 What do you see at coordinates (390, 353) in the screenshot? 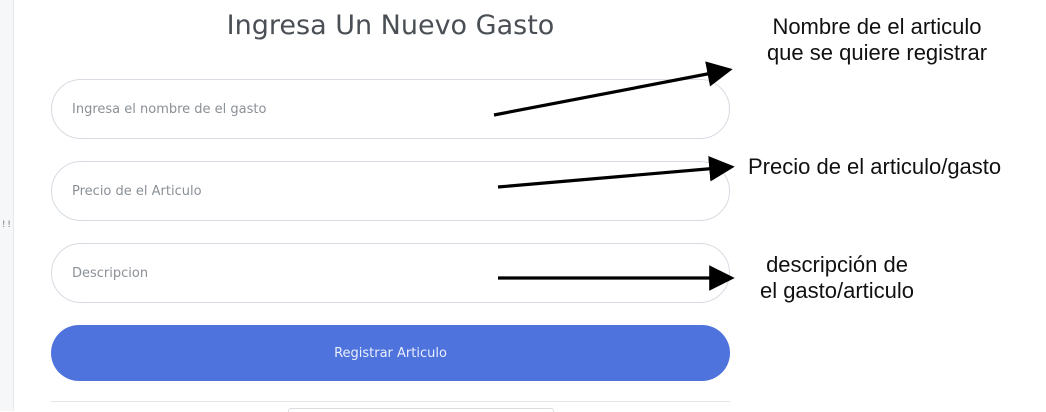
I see `register-item-button: Registrar Articulo` at bounding box center [390, 353].